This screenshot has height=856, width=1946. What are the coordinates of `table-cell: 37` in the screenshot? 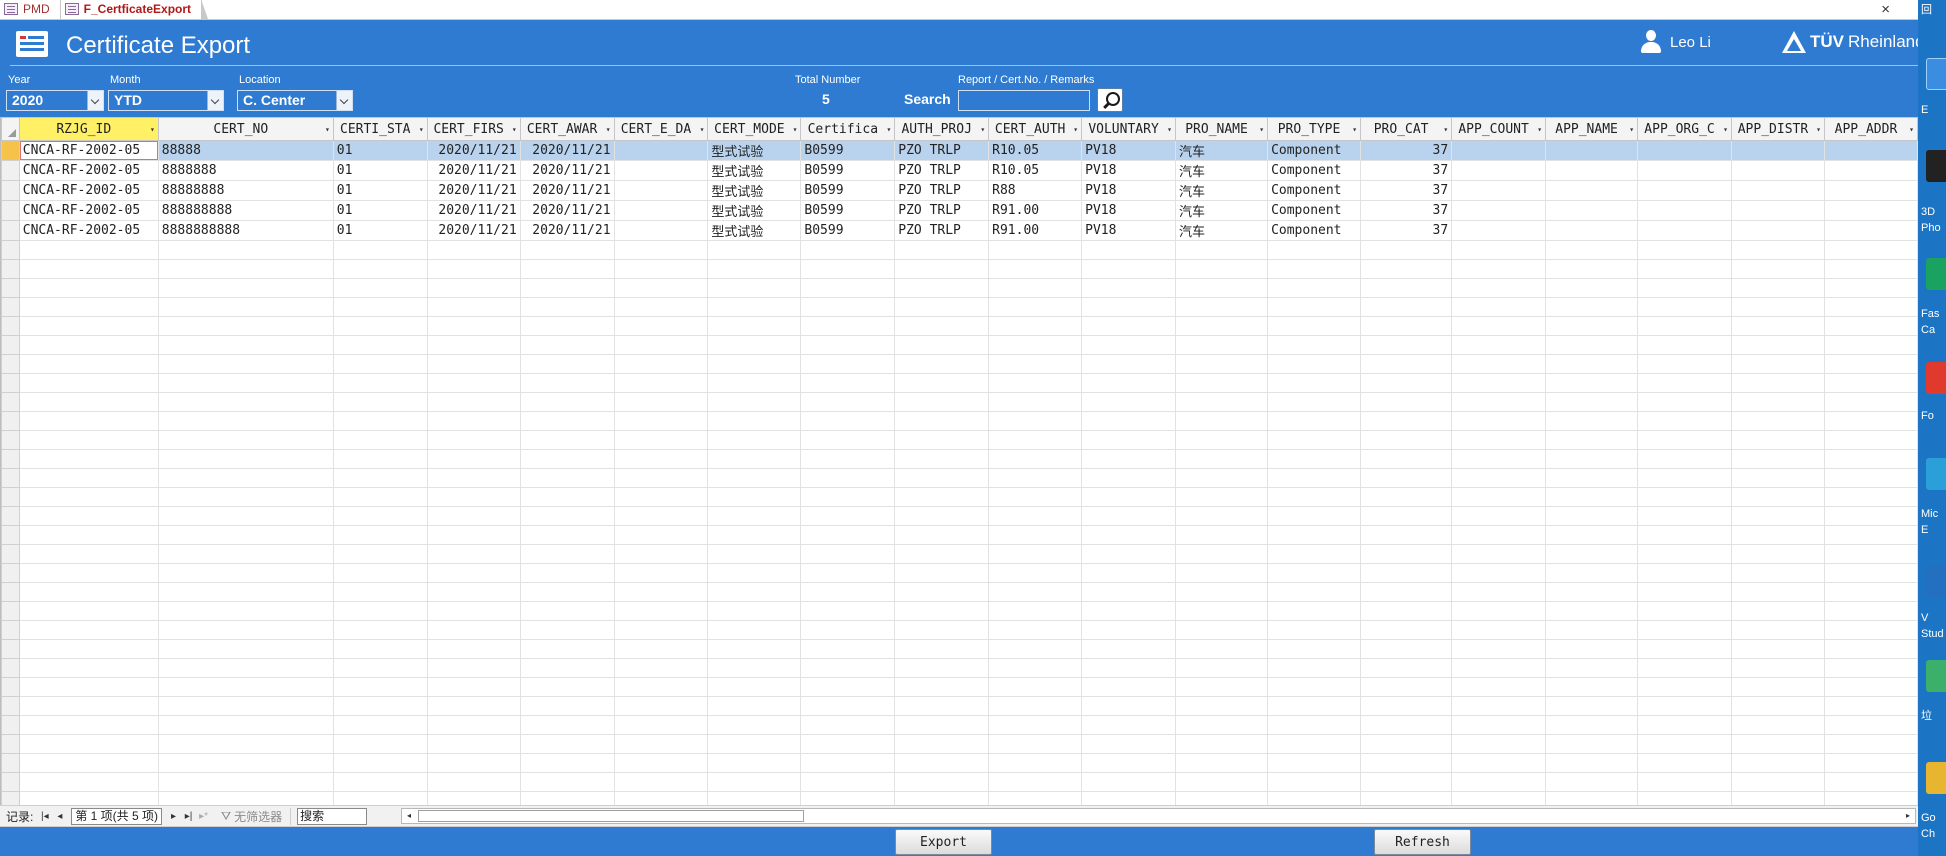 It's located at (1406, 210).